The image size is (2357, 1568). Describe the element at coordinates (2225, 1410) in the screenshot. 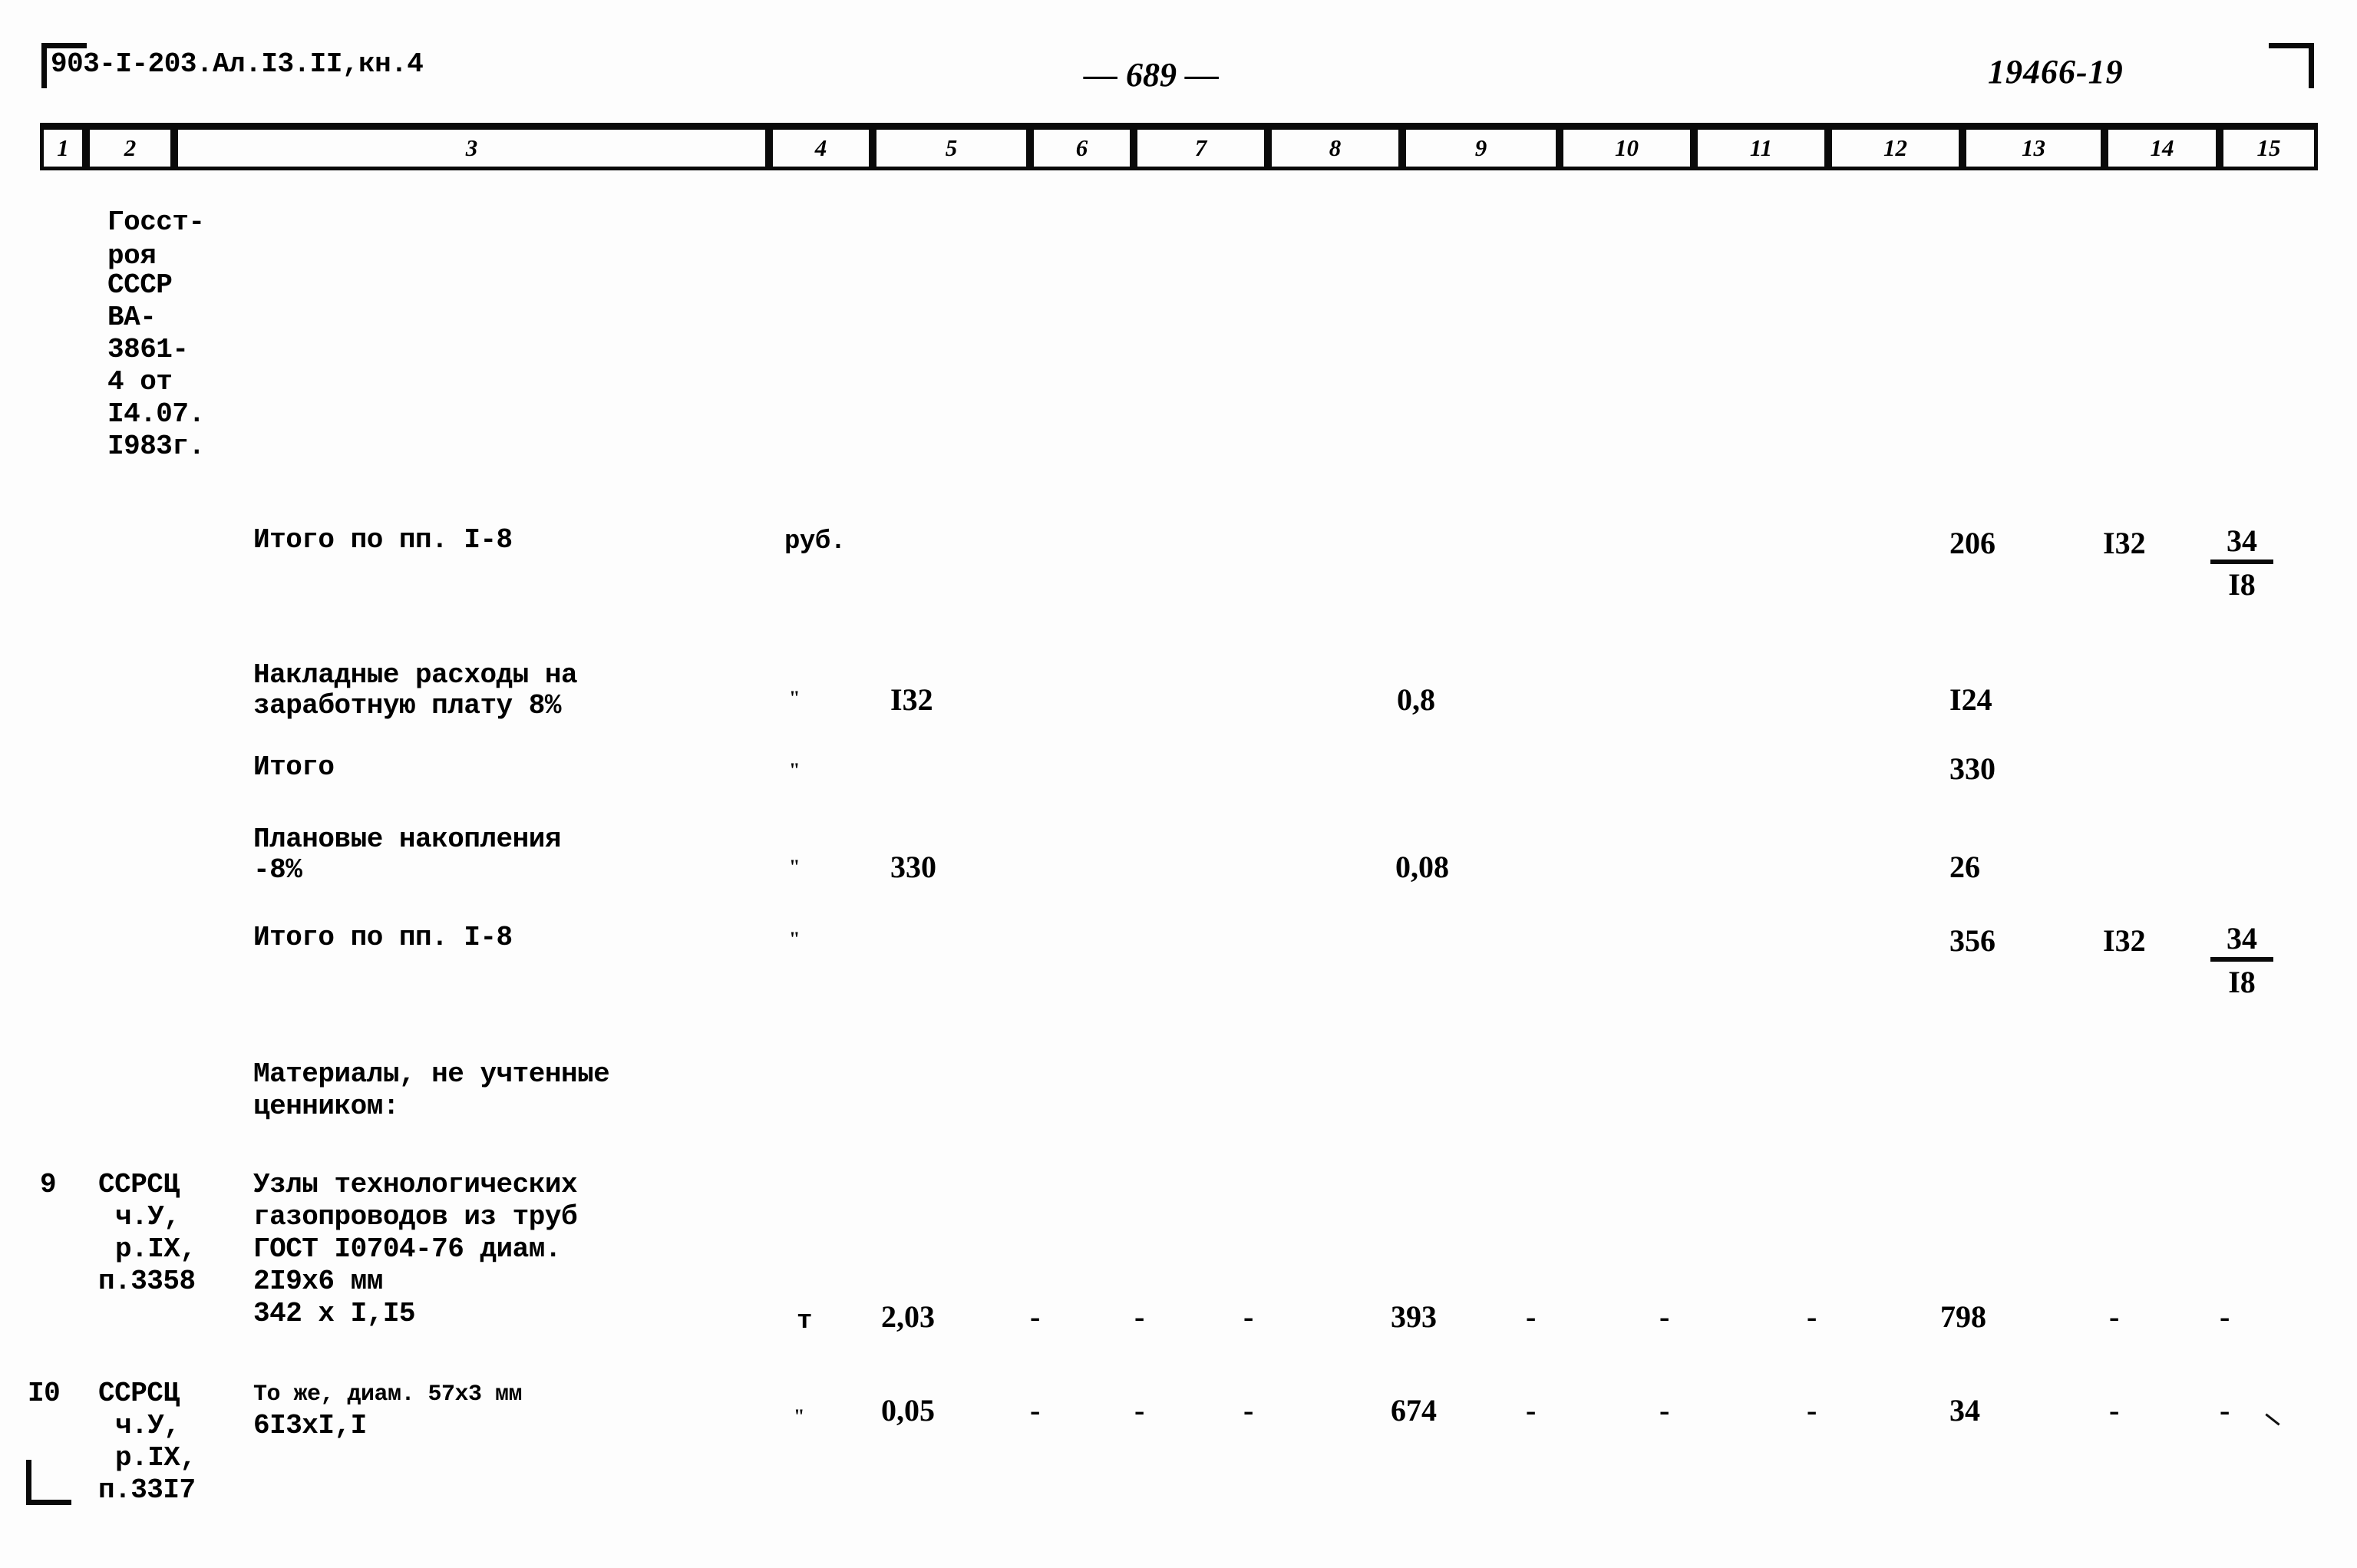

I see `item-10-col15: -` at that location.